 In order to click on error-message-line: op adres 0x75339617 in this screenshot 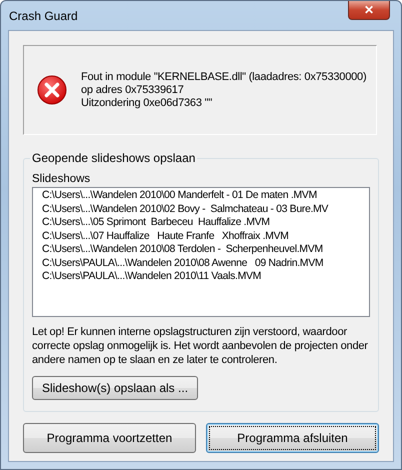, I will do `click(133, 90)`.